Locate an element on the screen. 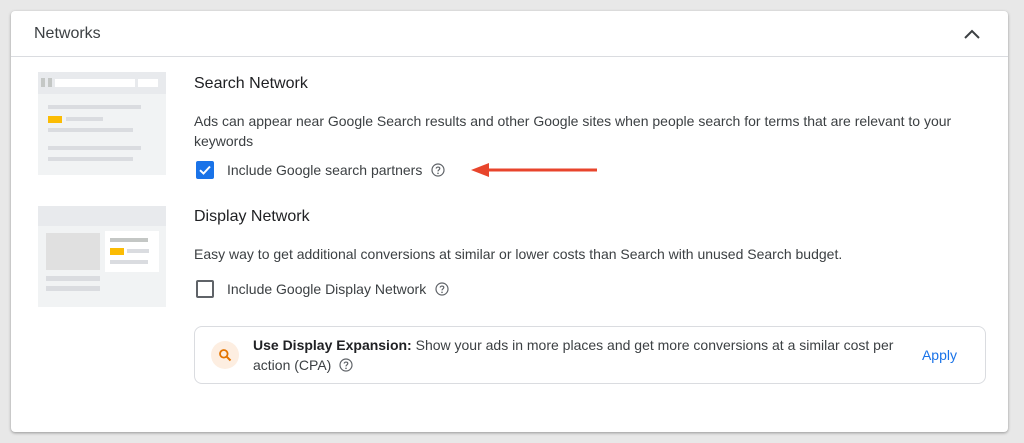 This screenshot has width=1024, height=443. display-network-illustration is located at coordinates (102, 256).